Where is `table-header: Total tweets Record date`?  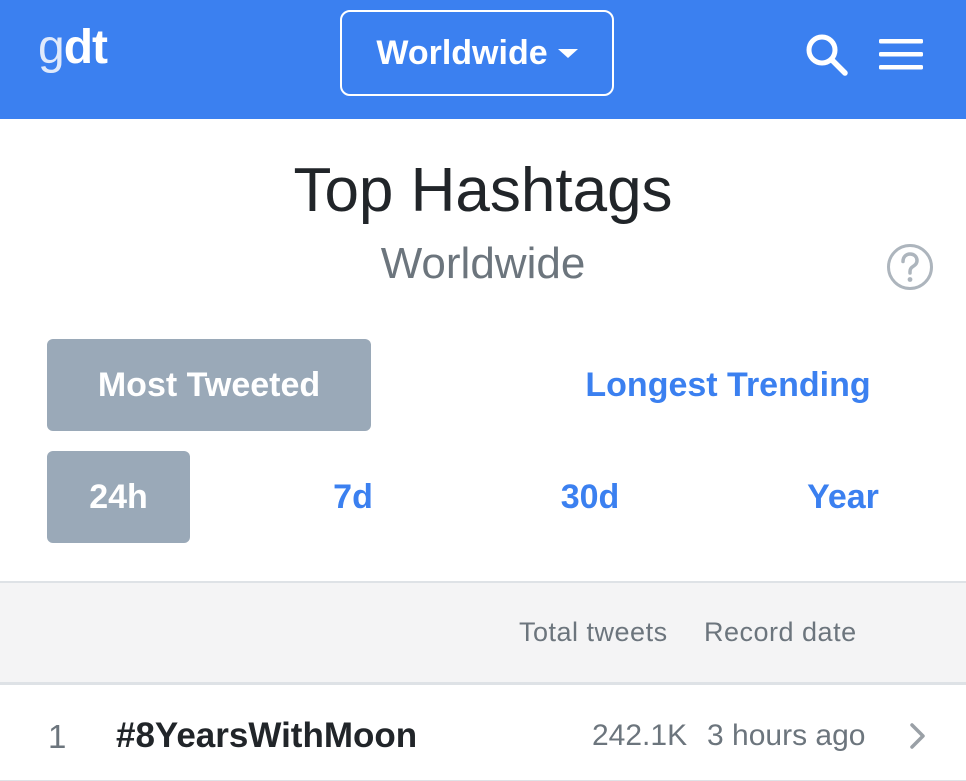 table-header: Total tweets Record date is located at coordinates (483, 633).